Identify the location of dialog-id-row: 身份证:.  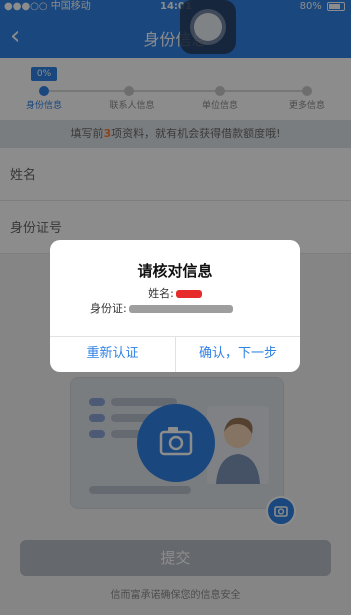
(195, 308).